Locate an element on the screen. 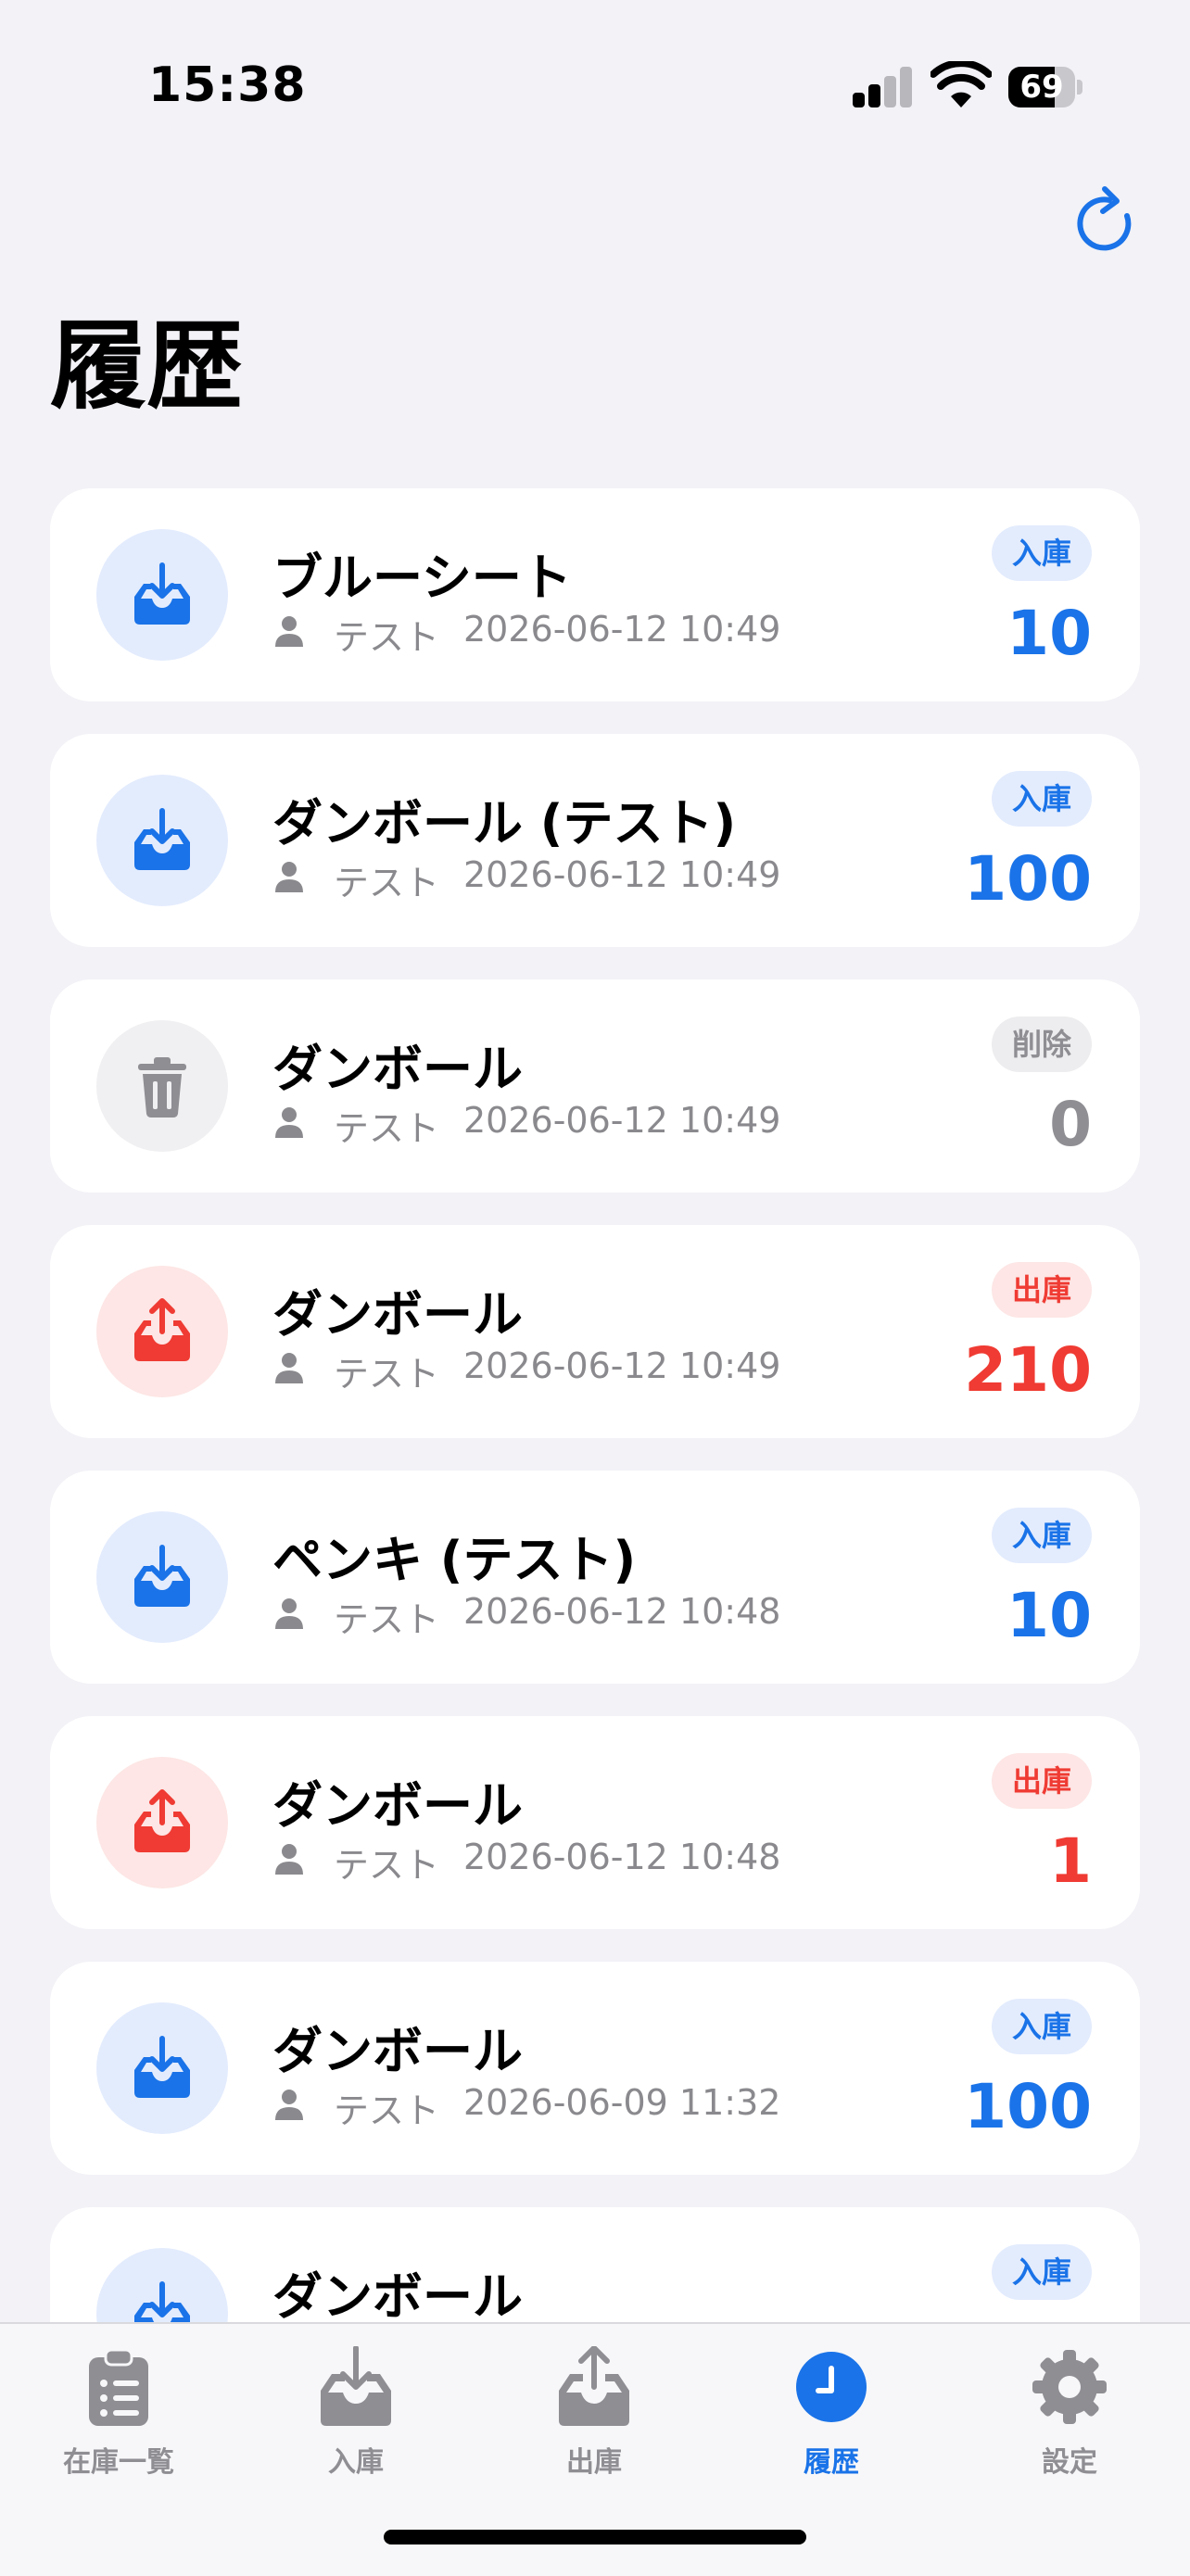 The image size is (1190, 2576). home-indicator is located at coordinates (595, 2537).